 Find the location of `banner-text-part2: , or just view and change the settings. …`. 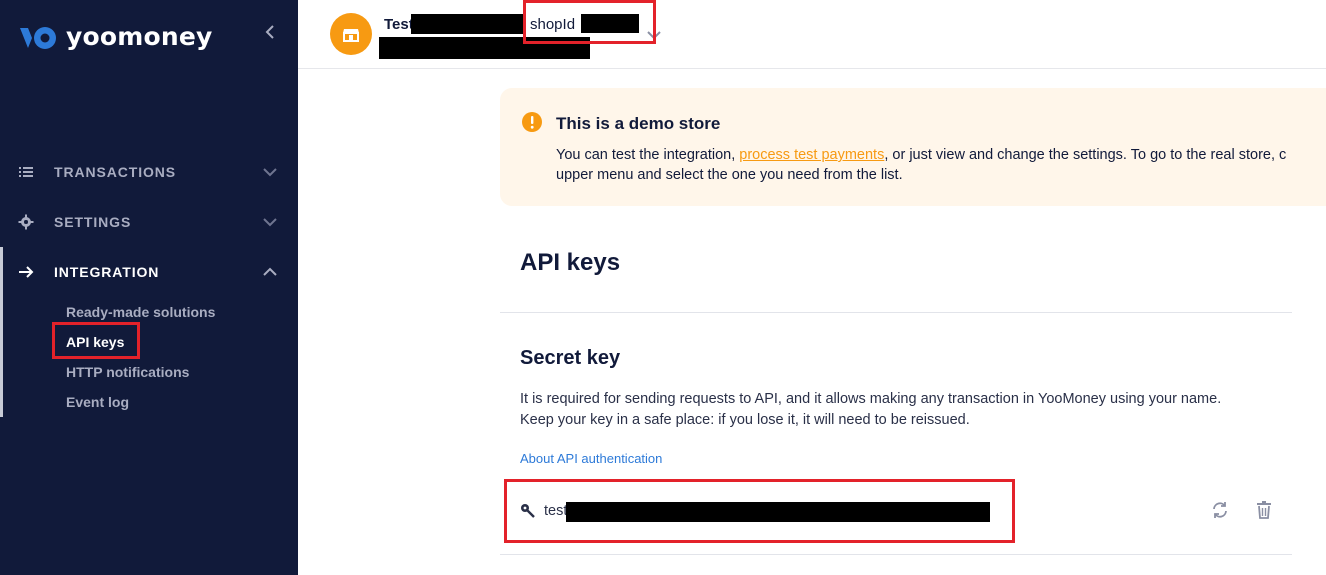

banner-text-part2: , or just view and change the settings. … is located at coordinates (1085, 155).